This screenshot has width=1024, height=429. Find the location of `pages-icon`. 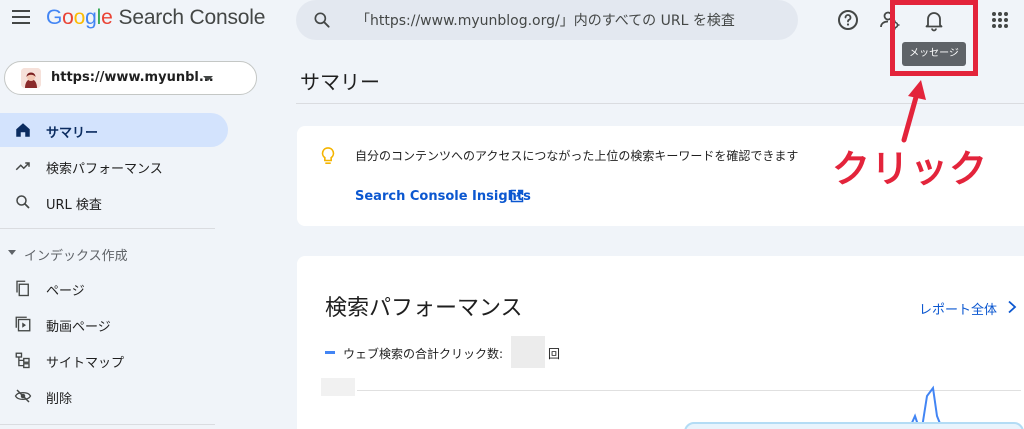

pages-icon is located at coordinates (22, 288).